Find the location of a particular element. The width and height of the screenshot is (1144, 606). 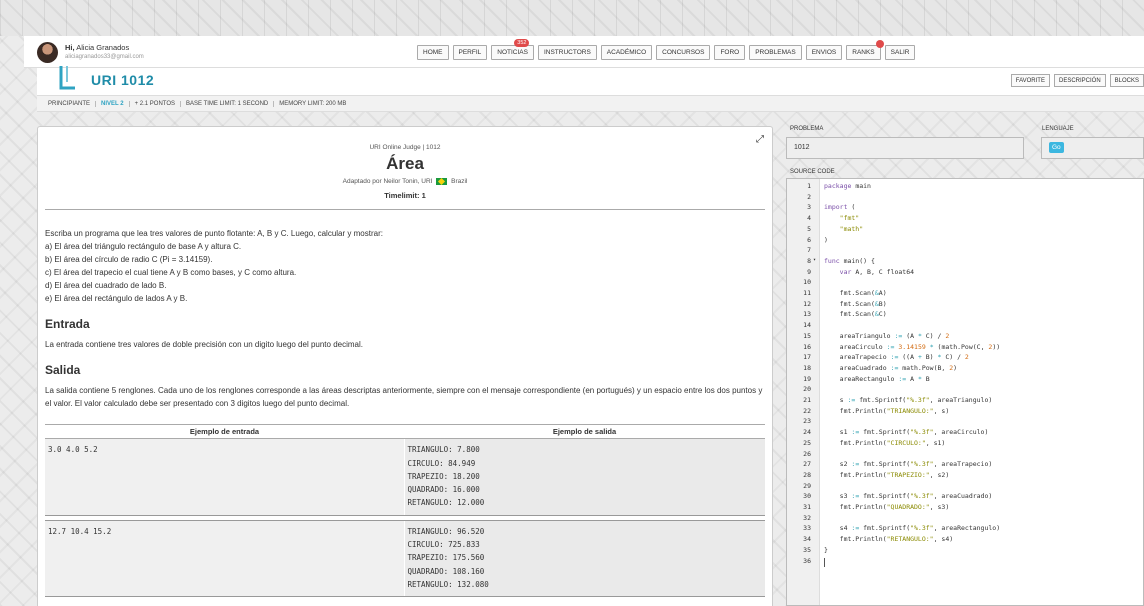

code-text: var A, B, C float64 is located at coordinates (877, 271).